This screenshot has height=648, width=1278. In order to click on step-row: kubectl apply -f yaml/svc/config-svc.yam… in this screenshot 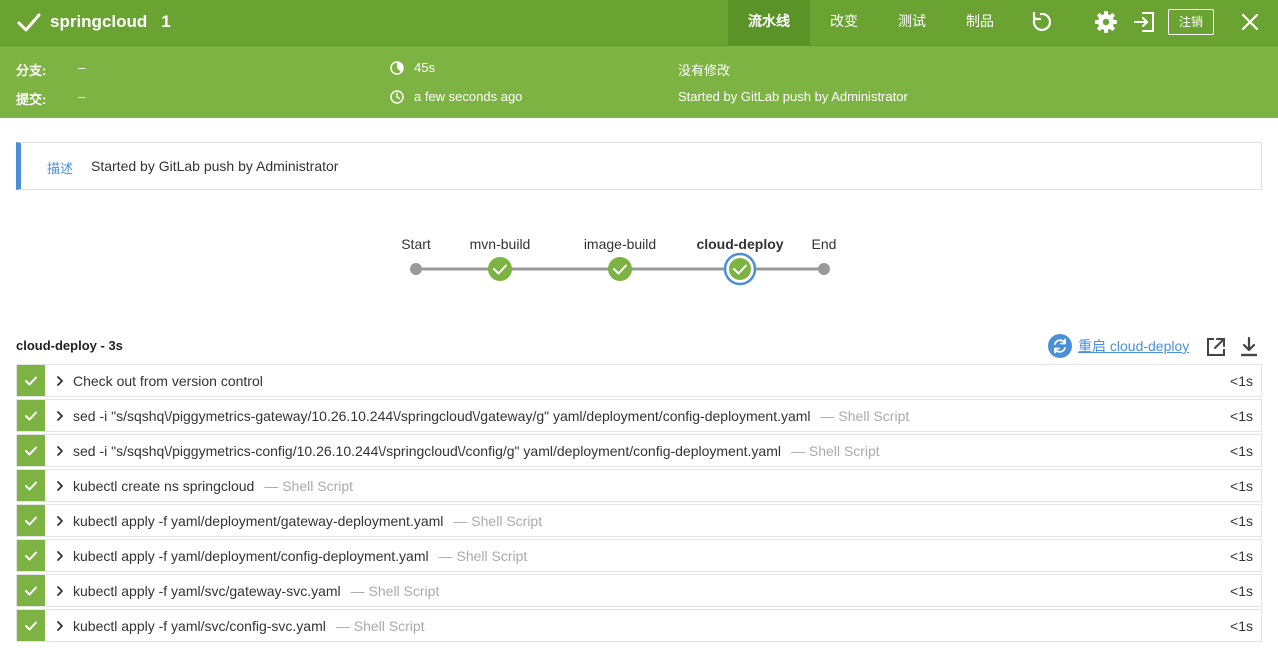, I will do `click(639, 625)`.